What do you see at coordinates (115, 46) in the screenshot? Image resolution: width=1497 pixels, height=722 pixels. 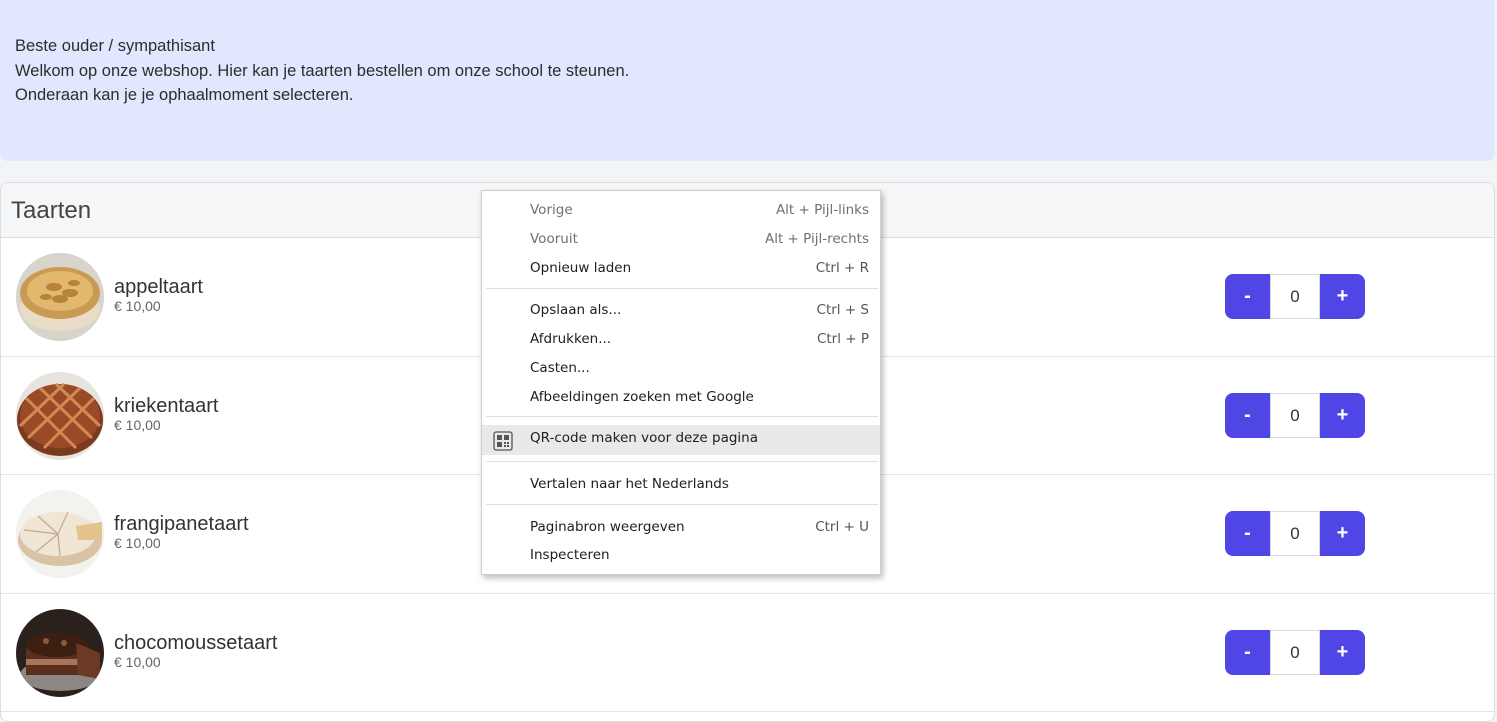 I see `welcome-line: Beste ouder / sympathisant` at bounding box center [115, 46].